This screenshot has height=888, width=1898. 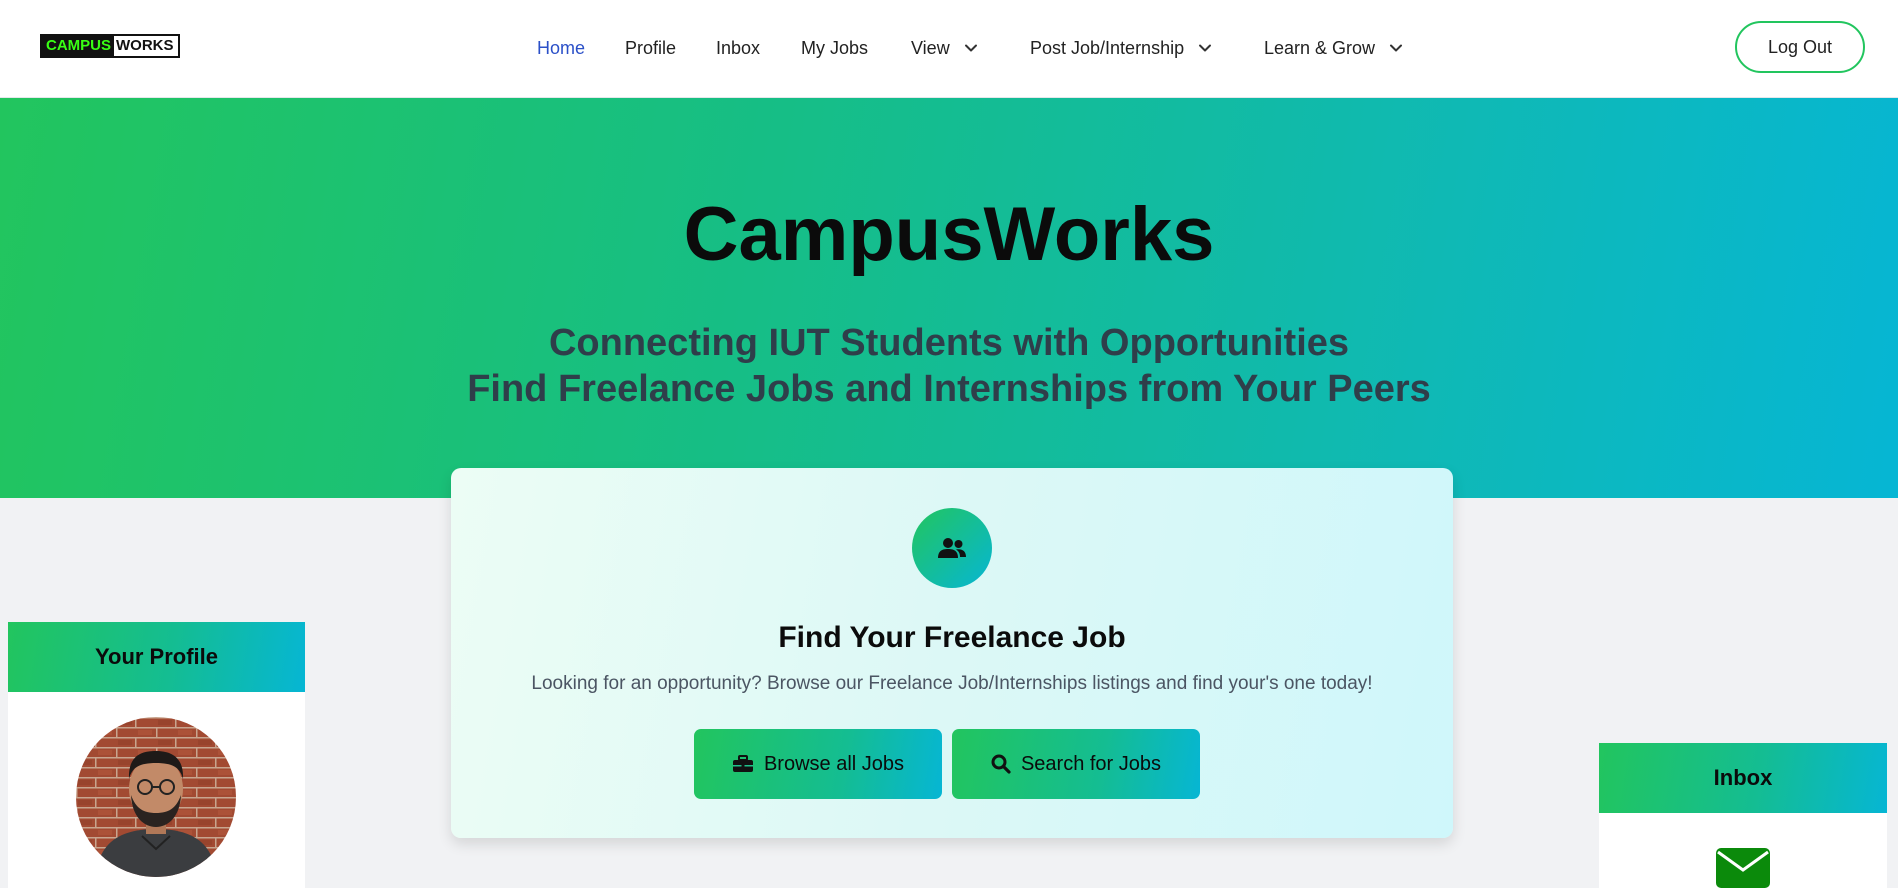 I want to click on nav-my-jobs-label: My Jobs, so click(x=835, y=48).